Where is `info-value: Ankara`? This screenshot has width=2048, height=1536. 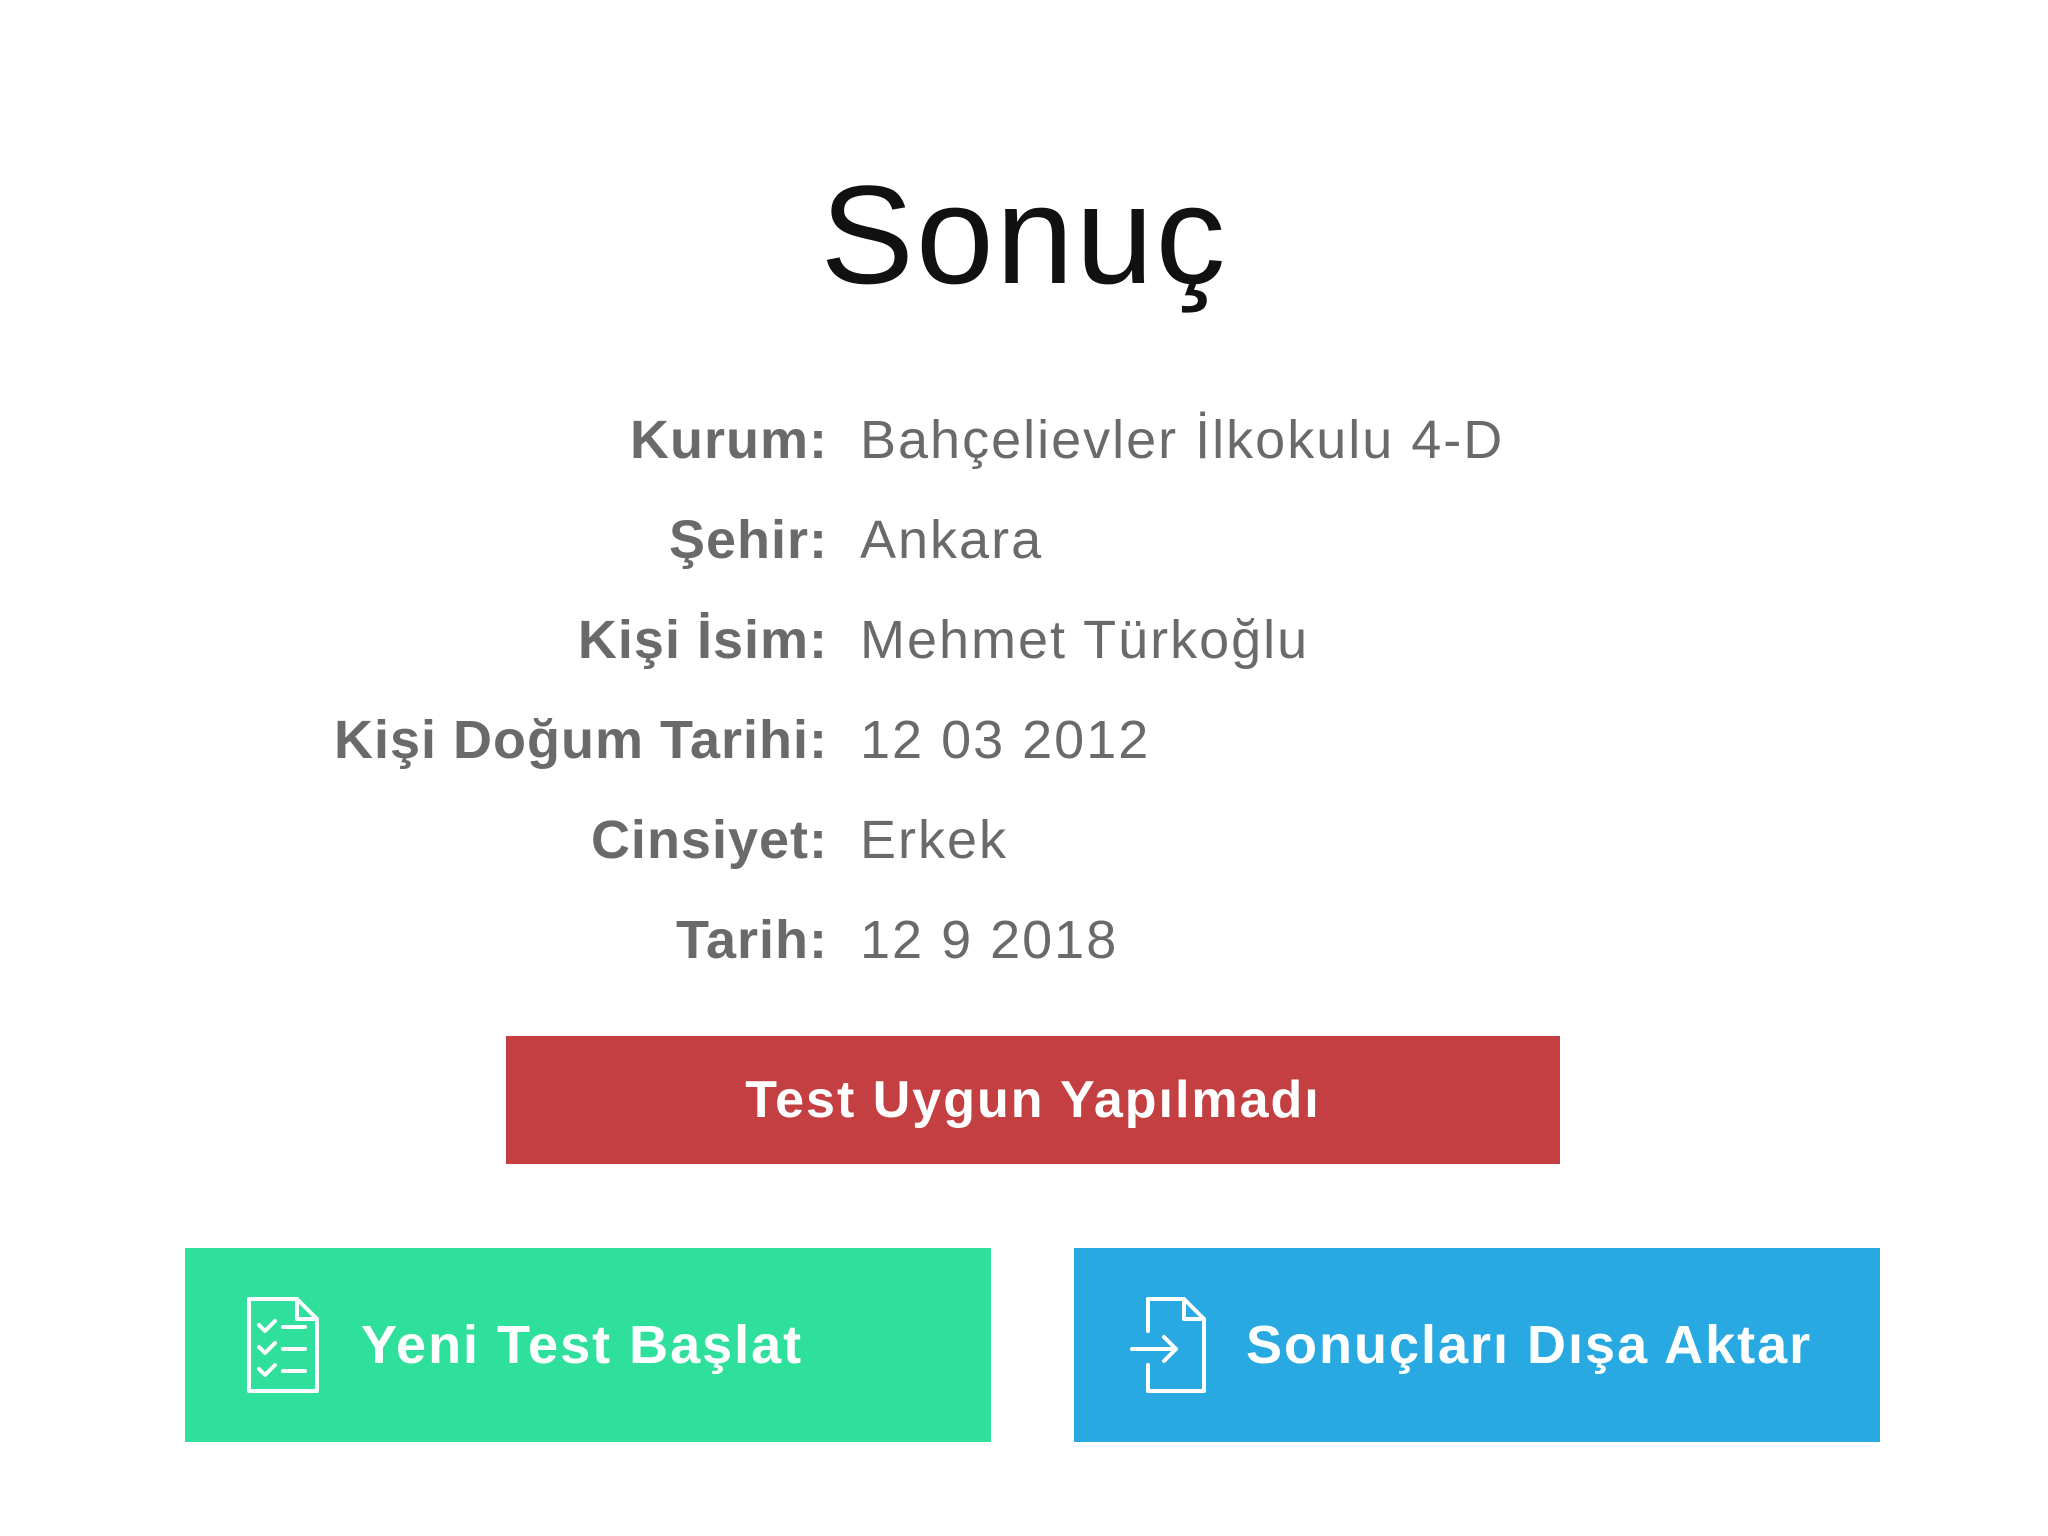 info-value: Ankara is located at coordinates (952, 540).